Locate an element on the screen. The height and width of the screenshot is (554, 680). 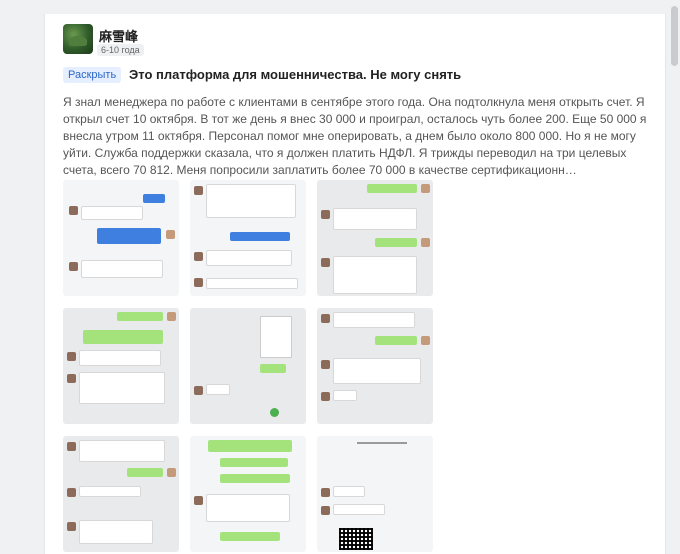
scrollbar-thumb is located at coordinates (674, 36).